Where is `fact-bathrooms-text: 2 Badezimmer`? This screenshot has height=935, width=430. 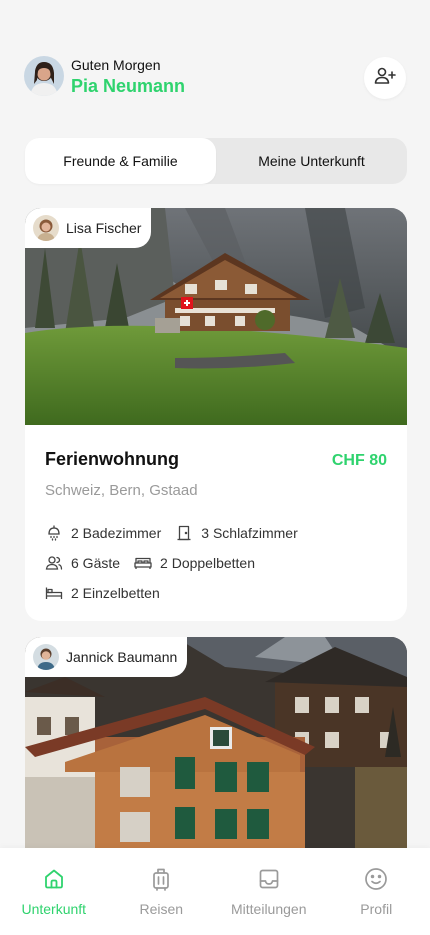 fact-bathrooms-text: 2 Badezimmer is located at coordinates (116, 533).